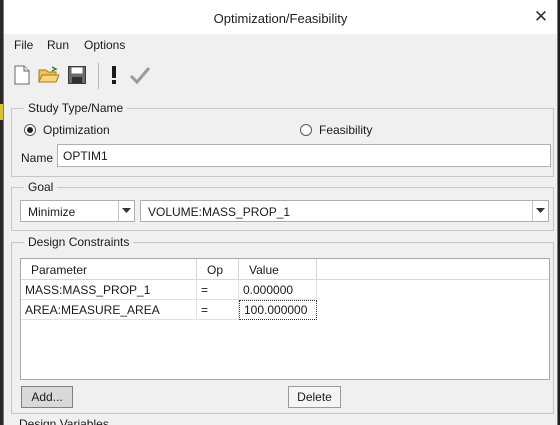 This screenshot has width=560, height=425. I want to click on column-header-value: Value, so click(278, 269).